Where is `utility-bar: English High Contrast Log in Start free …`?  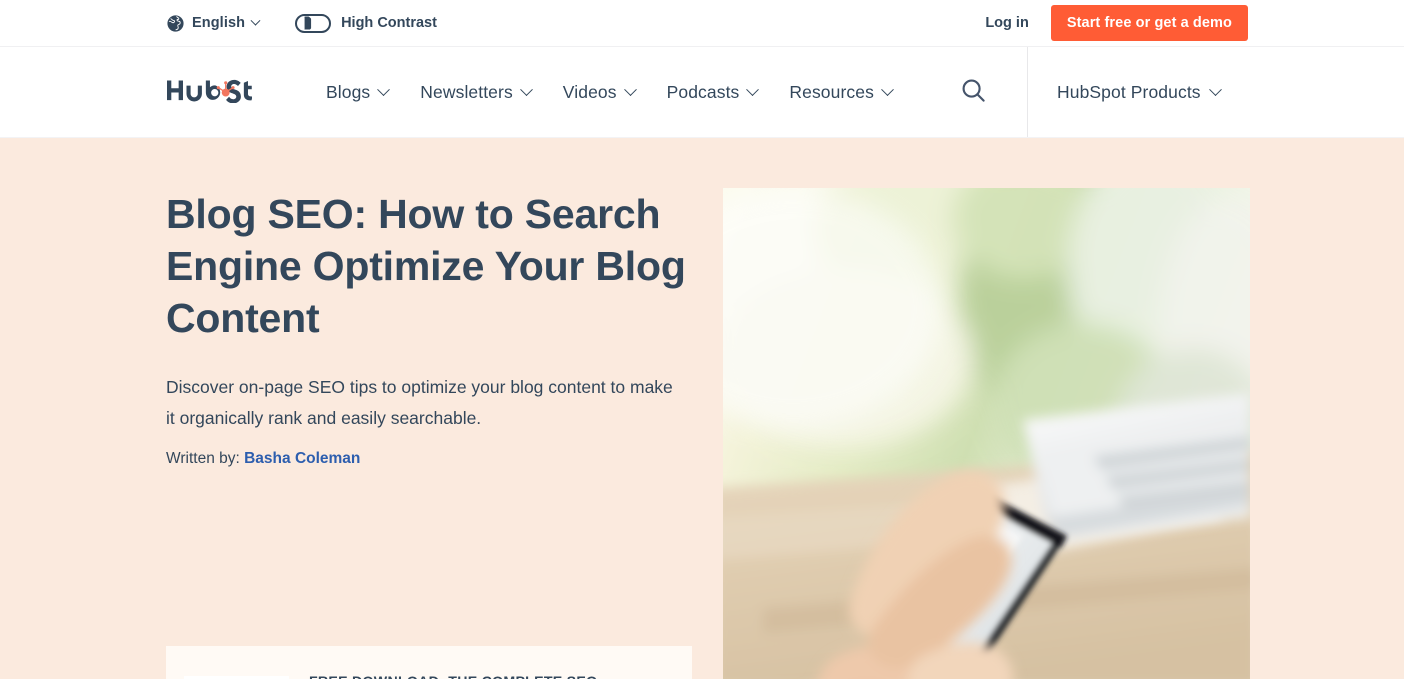
utility-bar: English High Contrast Log in Start free … is located at coordinates (702, 23).